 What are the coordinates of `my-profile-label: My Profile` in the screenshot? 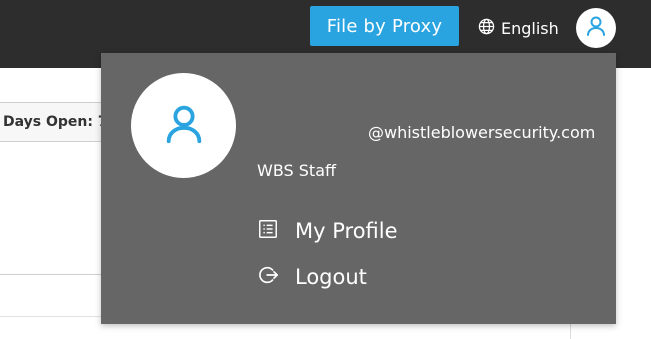 It's located at (346, 231).